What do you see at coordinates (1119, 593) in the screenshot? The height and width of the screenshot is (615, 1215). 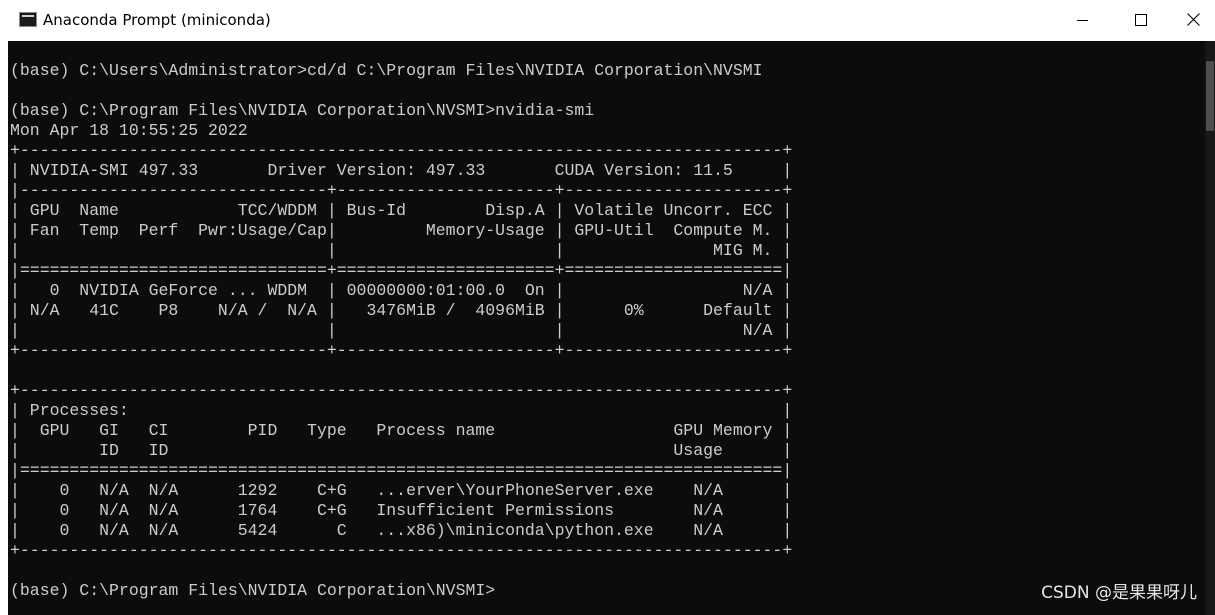 I see `watermark: CSDN @是果果呀儿` at bounding box center [1119, 593].